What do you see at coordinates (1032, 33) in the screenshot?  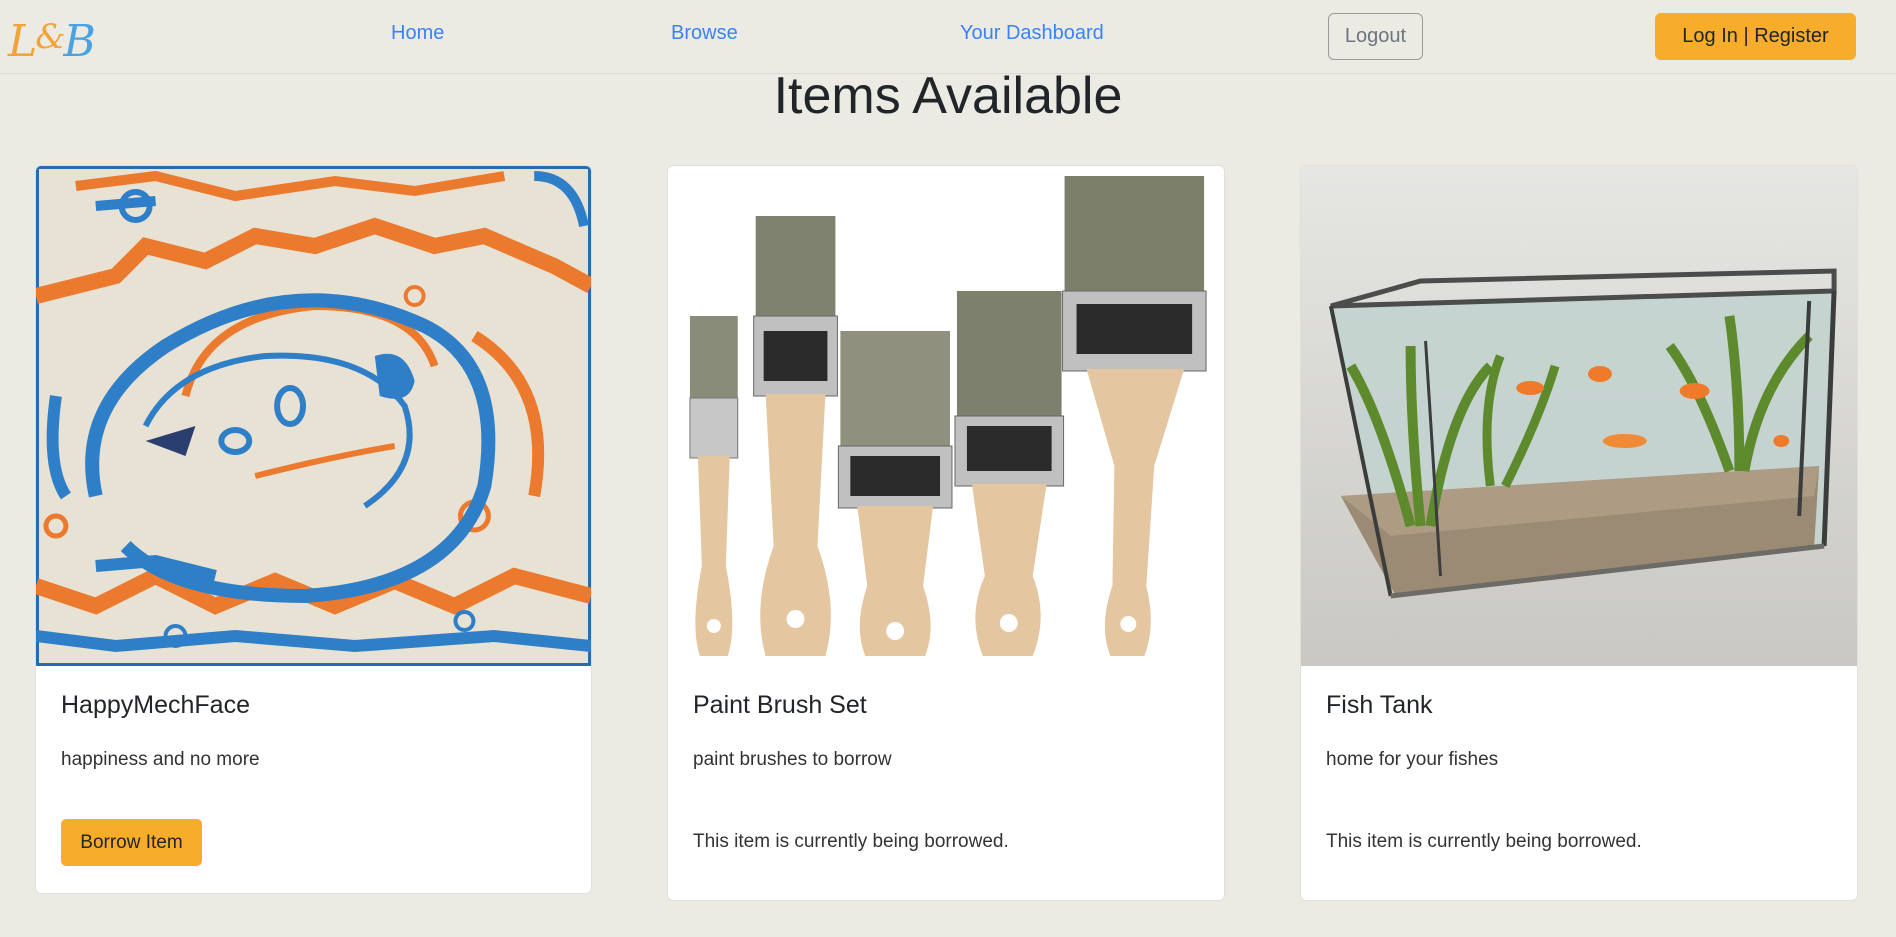 I see `nav-link-dashboard: Your Dashboard` at bounding box center [1032, 33].